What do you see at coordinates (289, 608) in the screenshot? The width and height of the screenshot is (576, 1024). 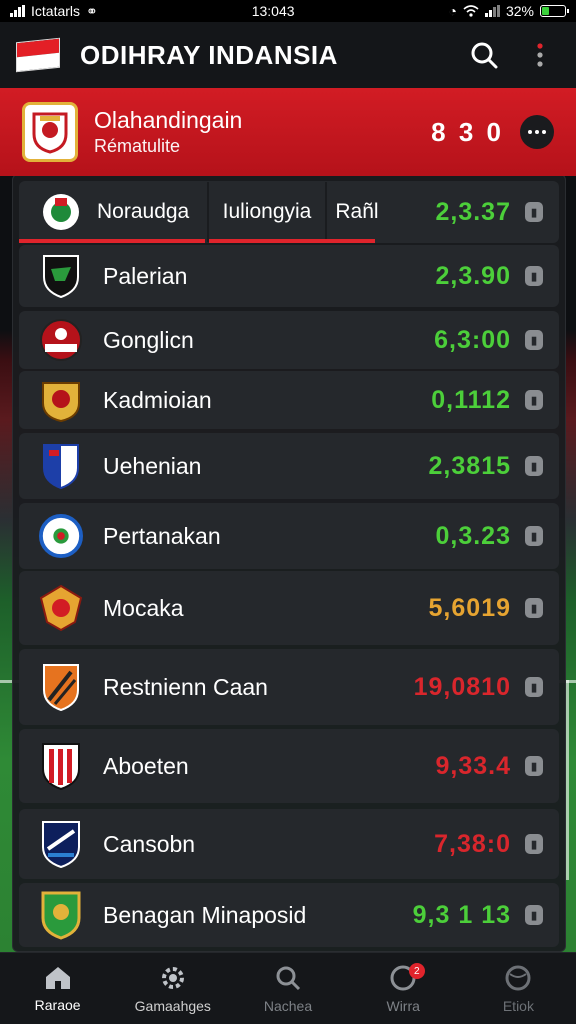 I see `team-row: Mocaka 5,6019 ▮` at bounding box center [289, 608].